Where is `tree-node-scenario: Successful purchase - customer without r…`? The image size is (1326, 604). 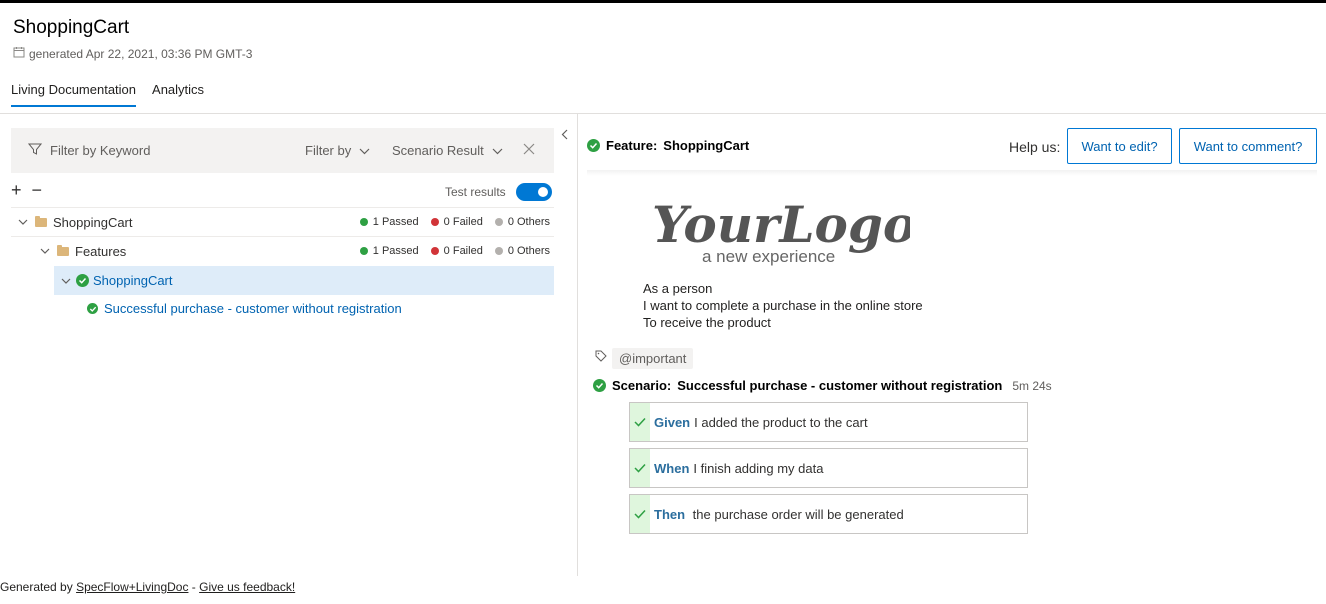 tree-node-scenario: Successful purchase - customer without r… is located at coordinates (282, 308).